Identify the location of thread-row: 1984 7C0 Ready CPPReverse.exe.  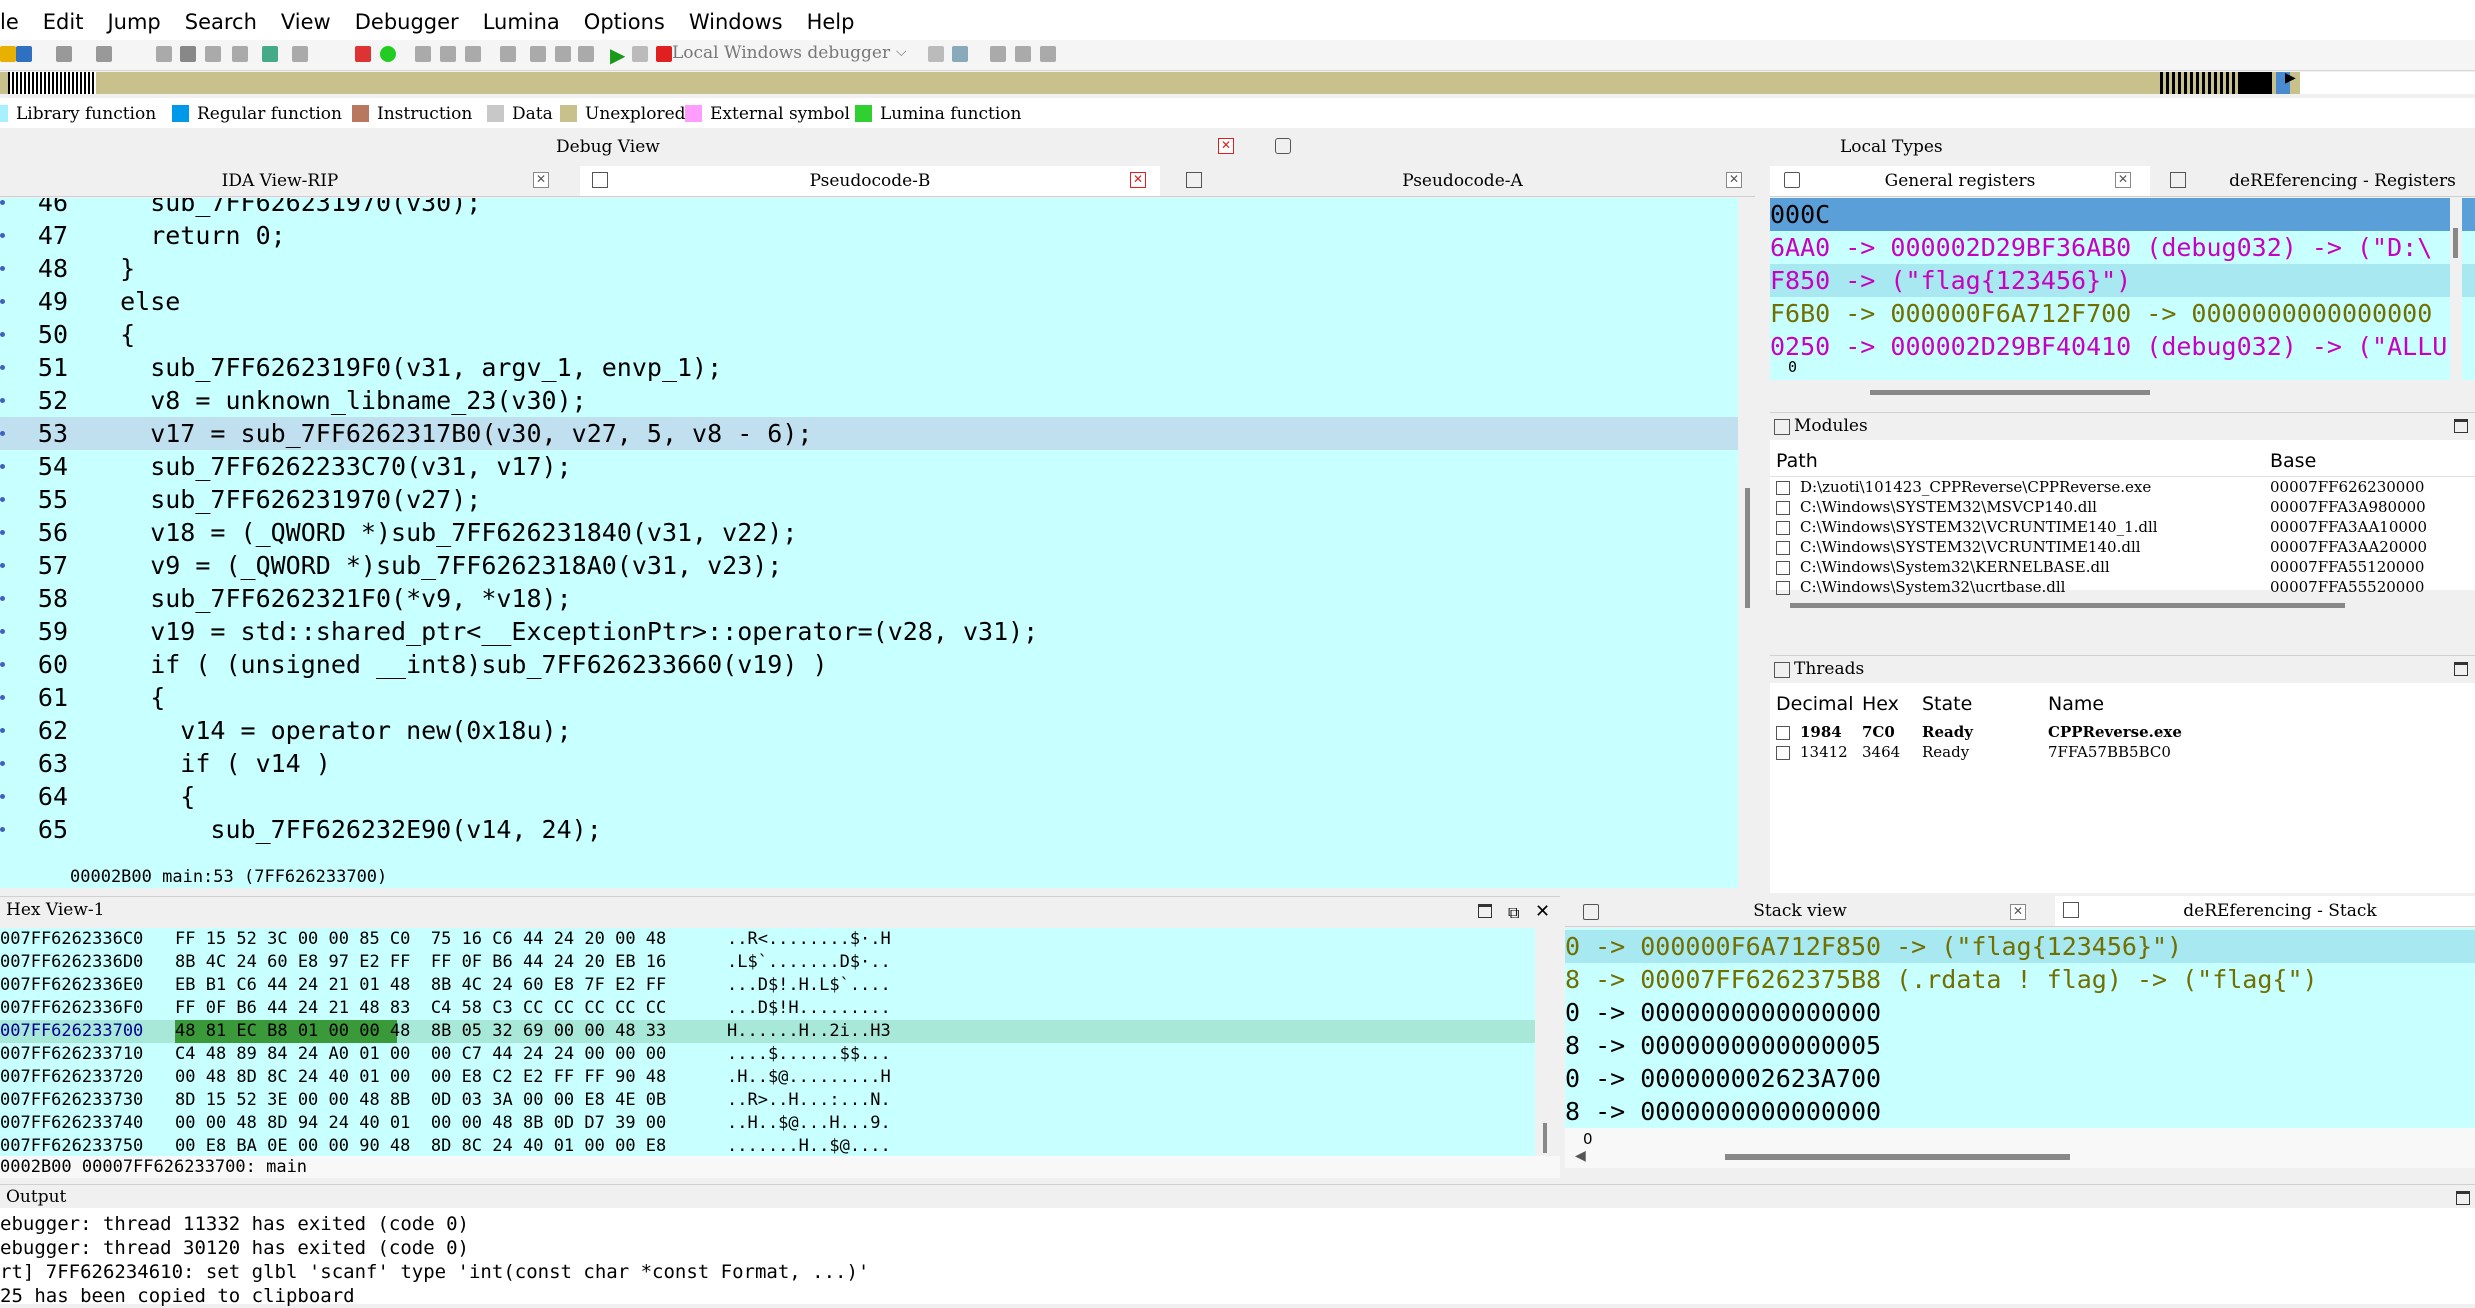
(2122, 733).